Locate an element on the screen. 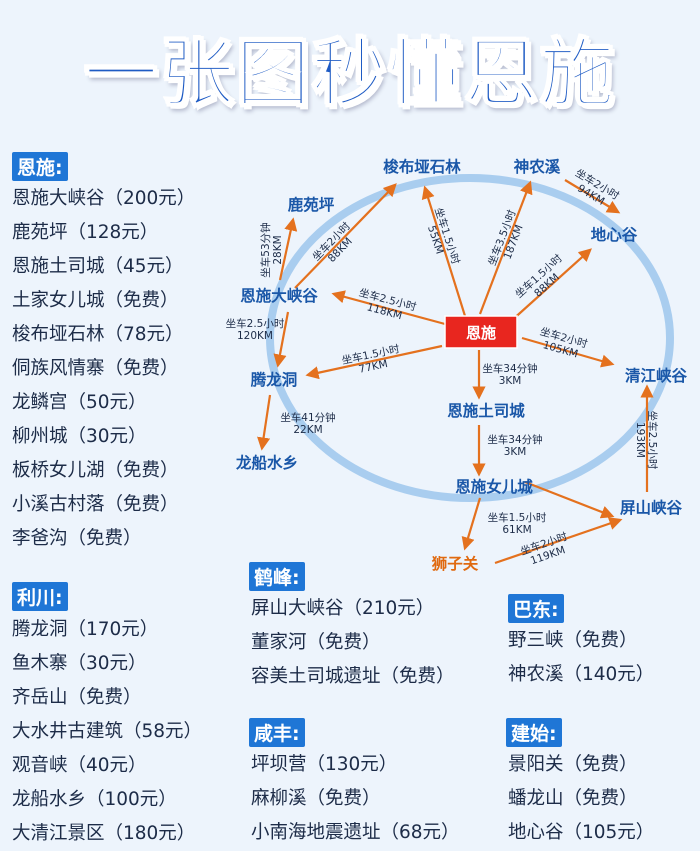 The height and width of the screenshot is (851, 700). list-item: 坪坝营（130元） is located at coordinates (324, 764).